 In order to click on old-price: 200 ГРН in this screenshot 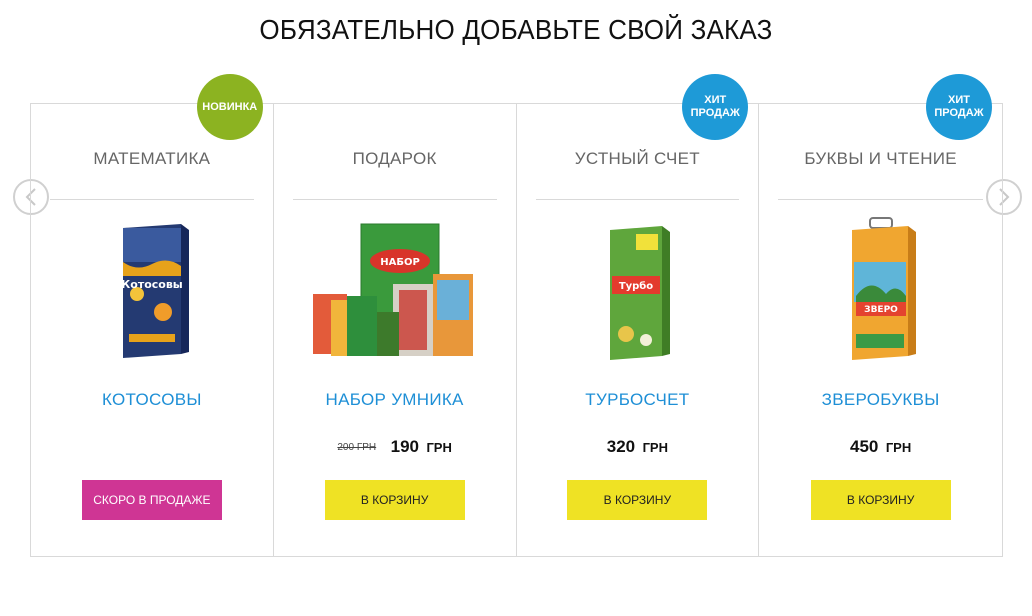, I will do `click(357, 447)`.